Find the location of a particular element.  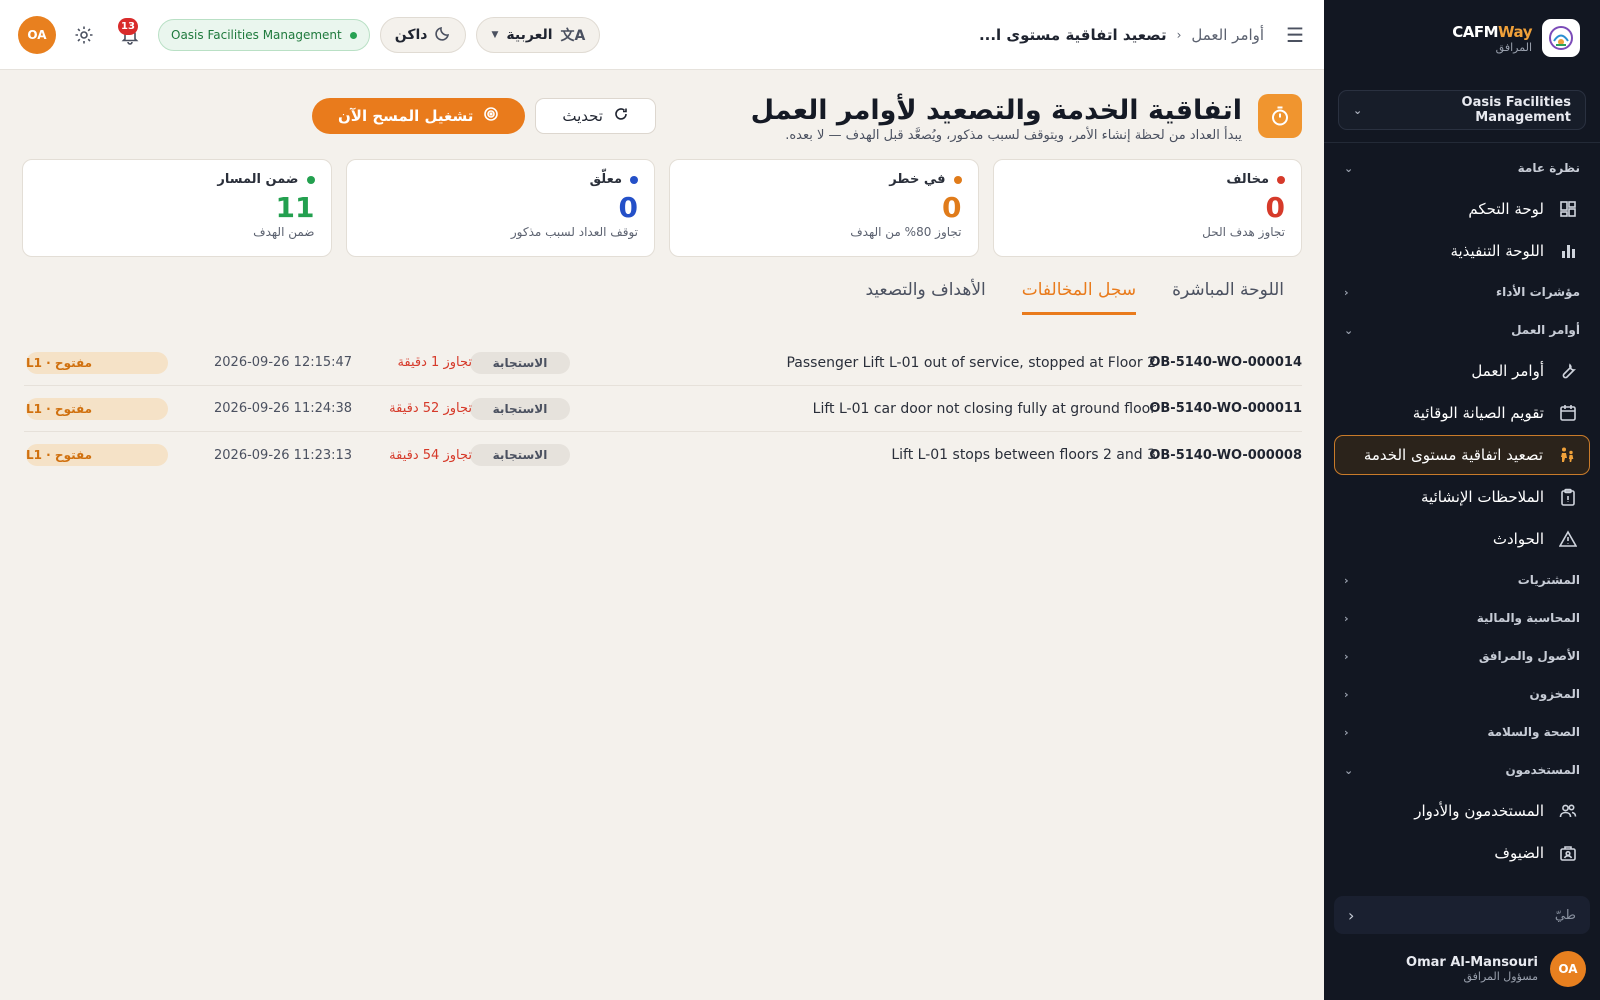

sidebar-item-users-roles: المستخدمون والأدوار is located at coordinates (1462, 811).